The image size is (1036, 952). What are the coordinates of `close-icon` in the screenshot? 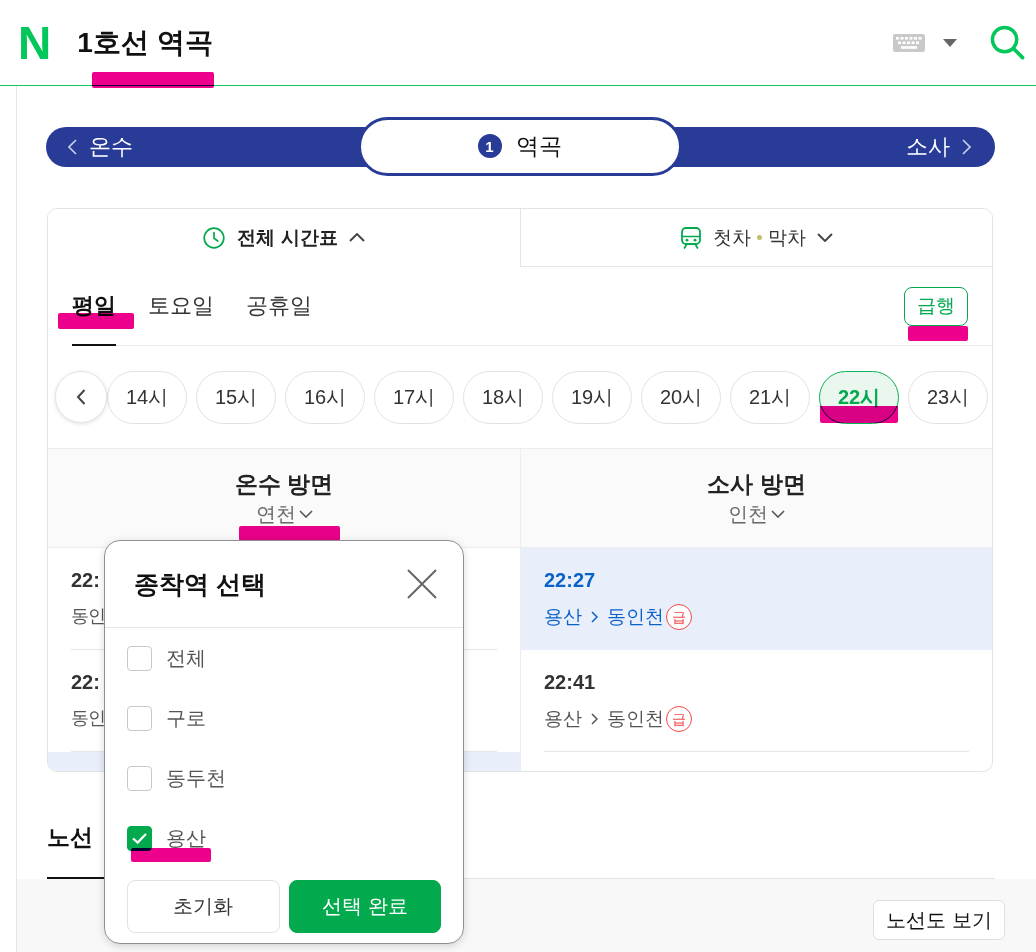 It's located at (422, 584).